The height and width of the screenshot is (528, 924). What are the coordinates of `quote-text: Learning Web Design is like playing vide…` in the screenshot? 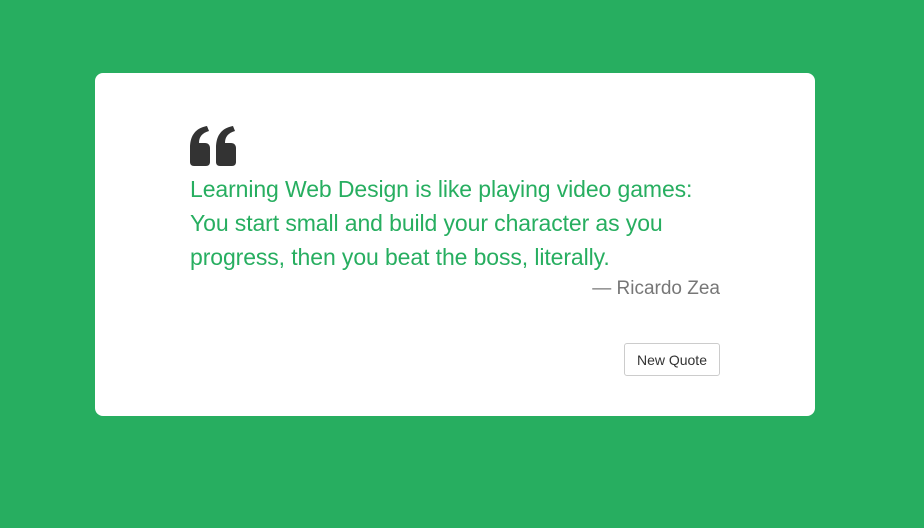 It's located at (441, 223).